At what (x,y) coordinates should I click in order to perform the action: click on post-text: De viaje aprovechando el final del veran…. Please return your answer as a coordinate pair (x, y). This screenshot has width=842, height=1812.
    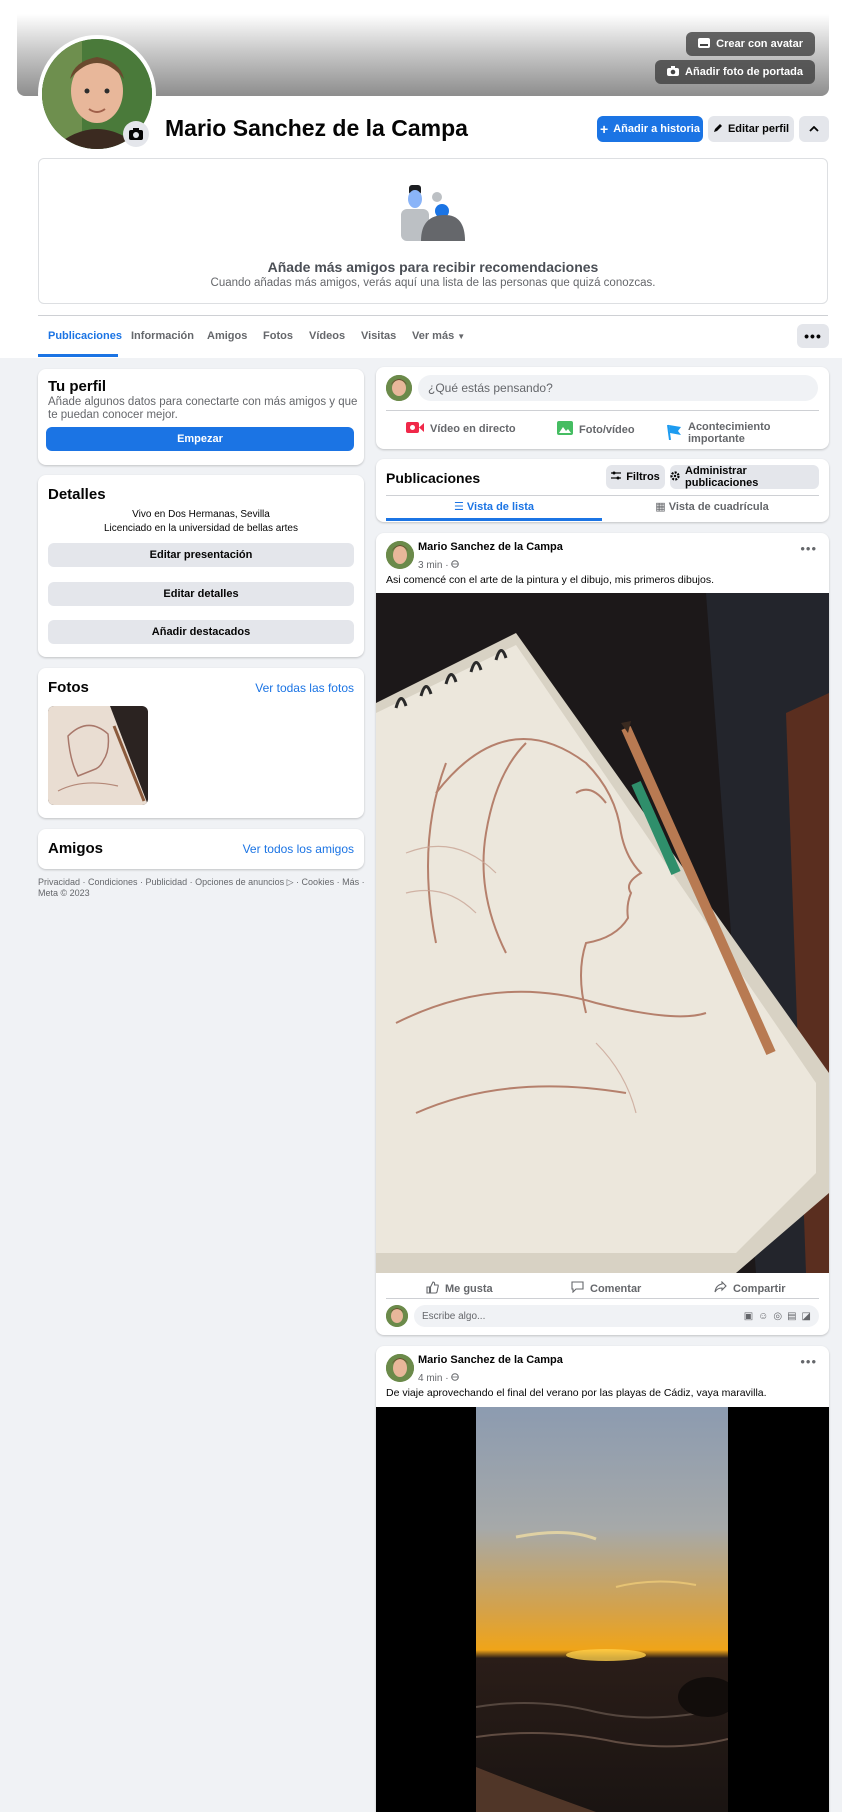
    Looking at the image, I should click on (576, 1393).